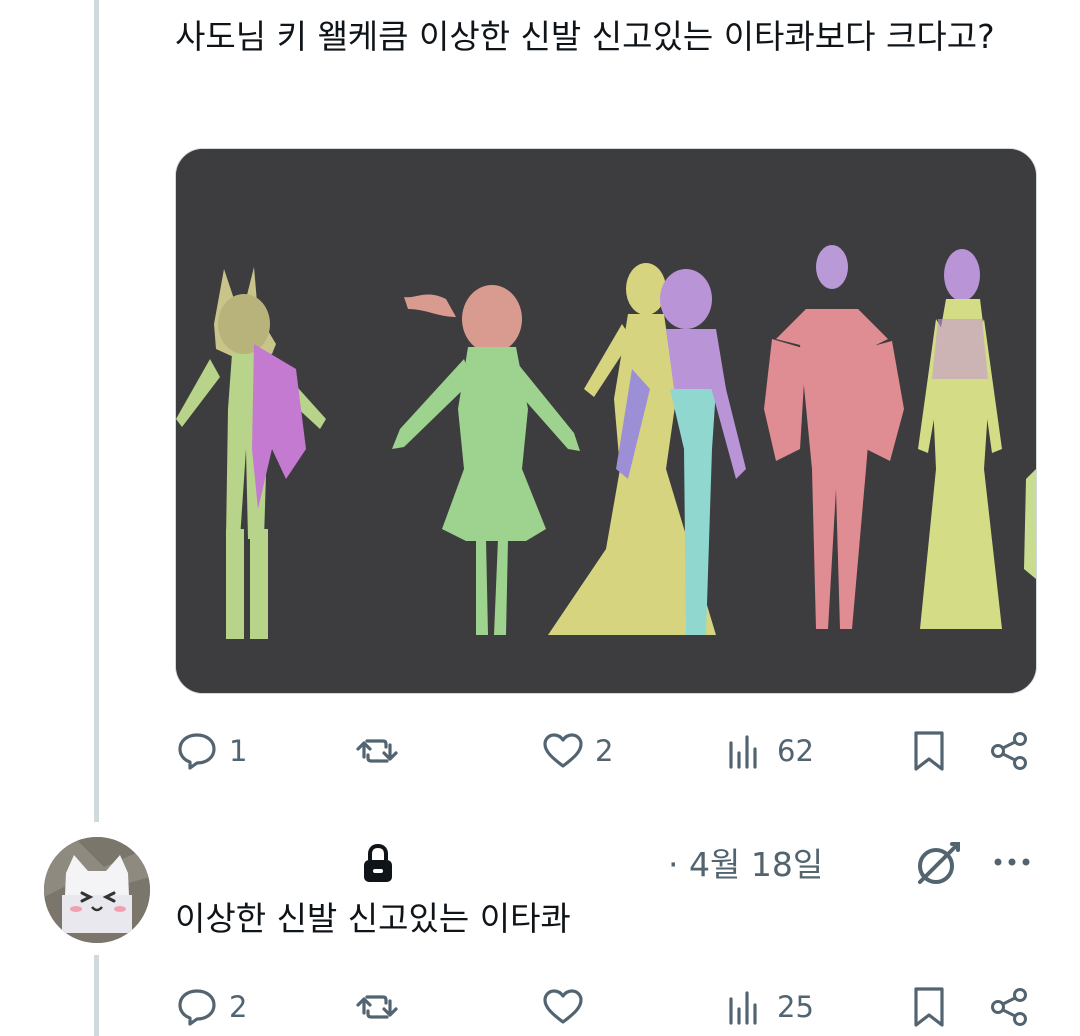 This screenshot has height=1036, width=1080. I want to click on views-button: 25, so click(768, 1007).